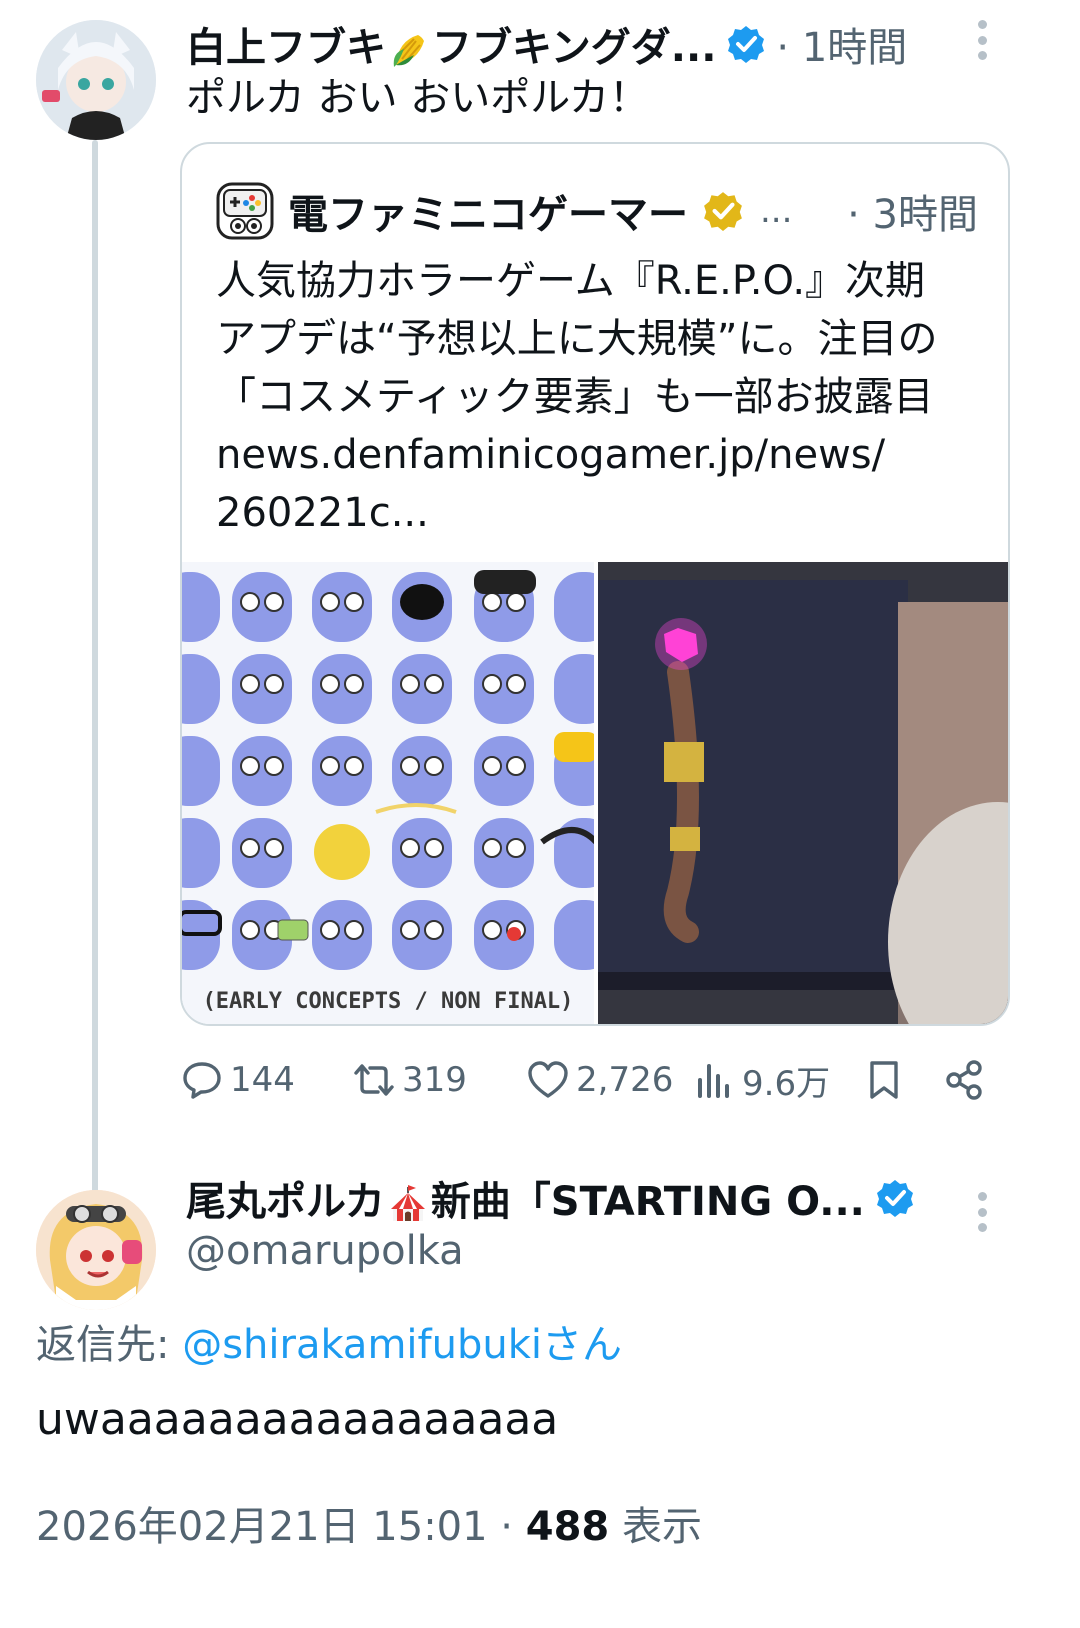 The image size is (1080, 1628). What do you see at coordinates (912, 211) in the screenshot?
I see `quote-timestamp: · 3時間` at bounding box center [912, 211].